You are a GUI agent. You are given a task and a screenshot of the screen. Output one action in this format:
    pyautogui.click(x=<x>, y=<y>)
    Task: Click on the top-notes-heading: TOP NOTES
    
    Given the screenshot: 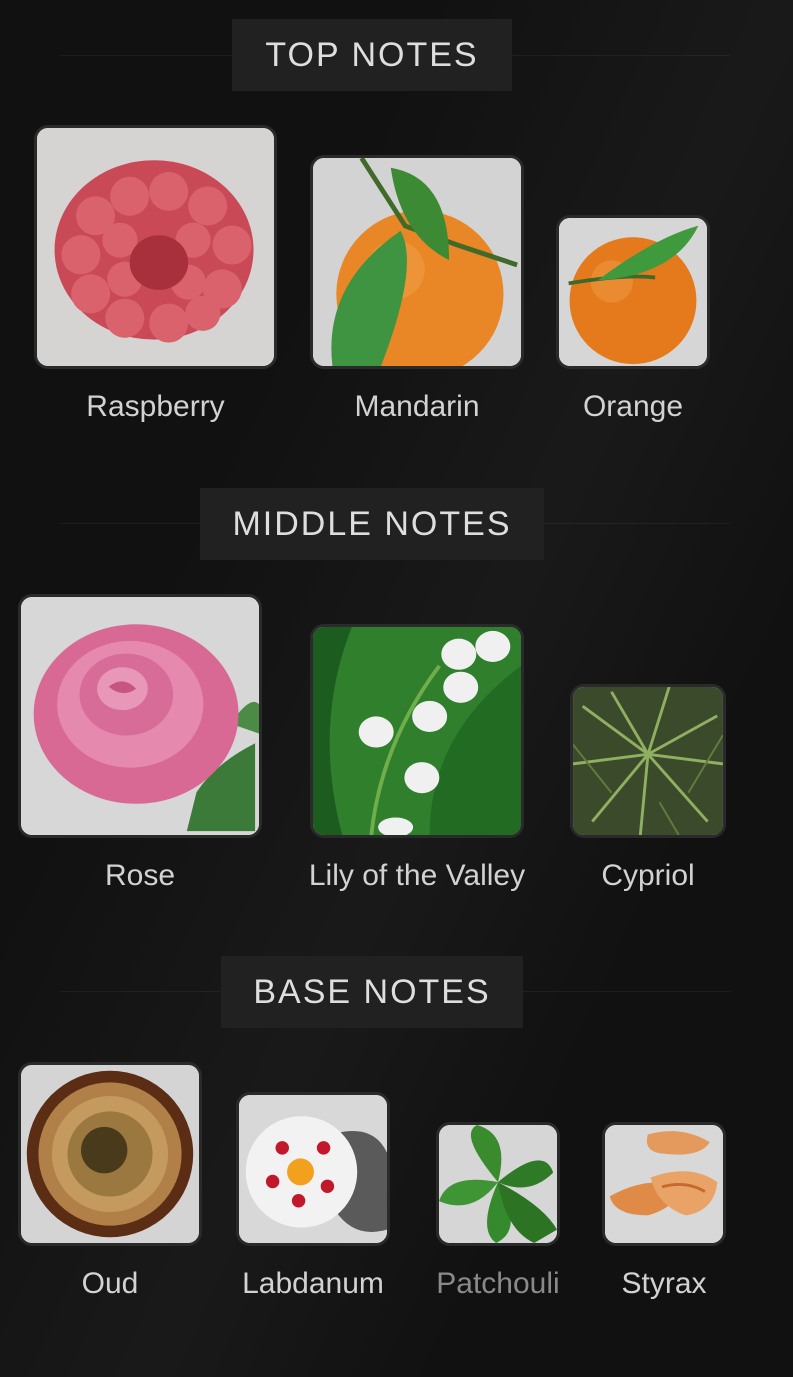 What is the action you would take?
    pyautogui.click(x=372, y=55)
    